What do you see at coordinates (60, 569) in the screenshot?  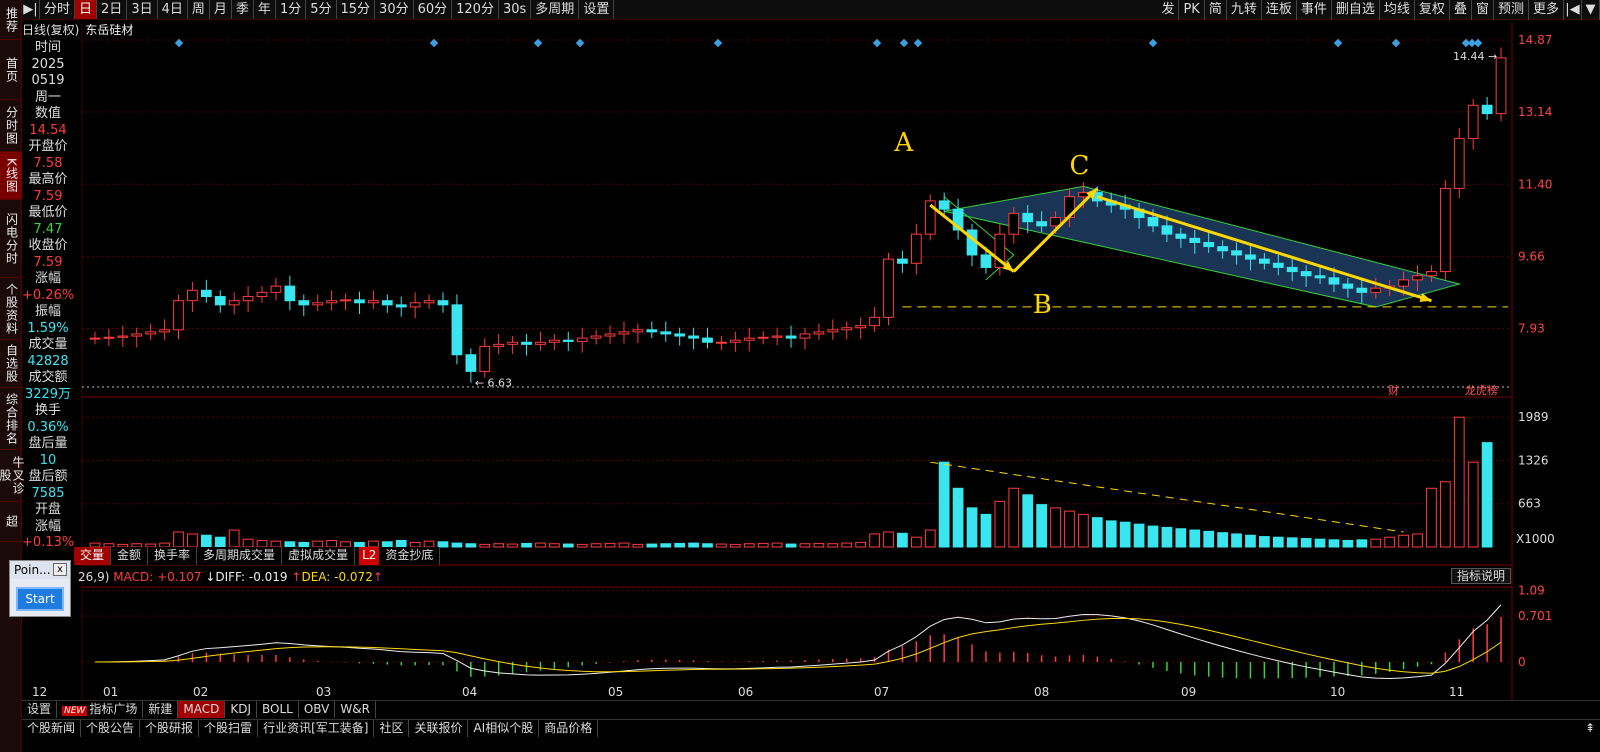 I see `close-icon: x` at bounding box center [60, 569].